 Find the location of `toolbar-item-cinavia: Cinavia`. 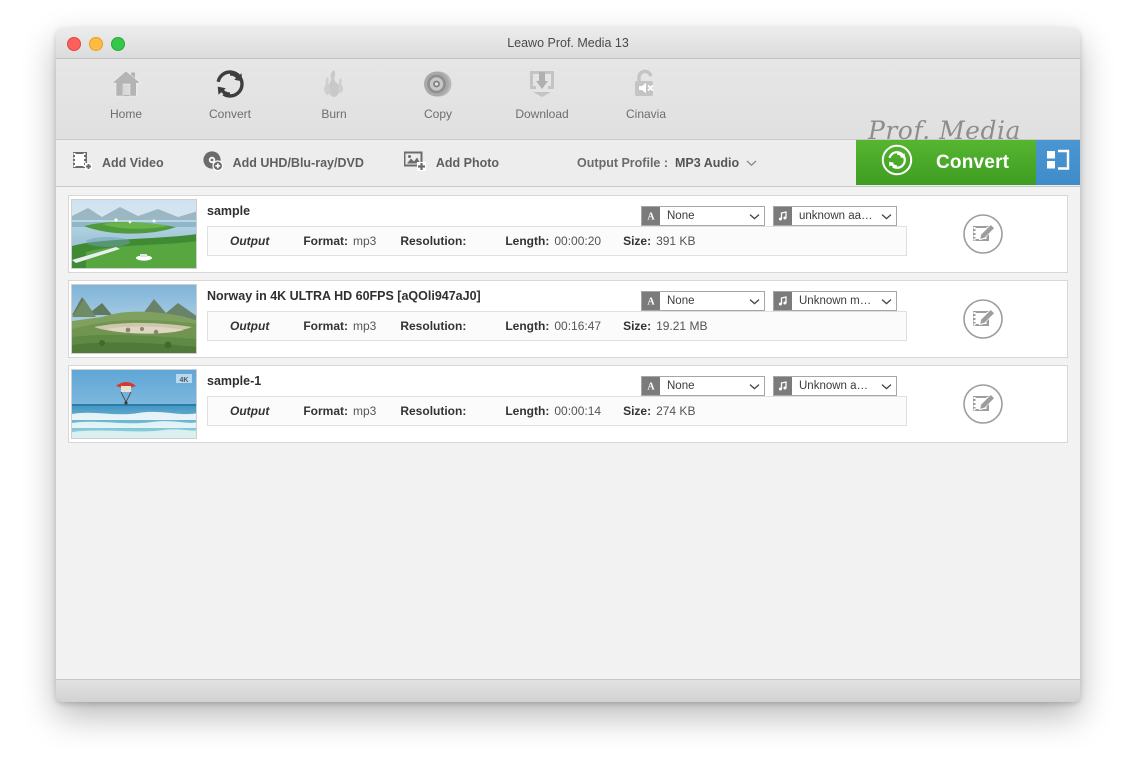

toolbar-item-cinavia: Cinavia is located at coordinates (646, 99).